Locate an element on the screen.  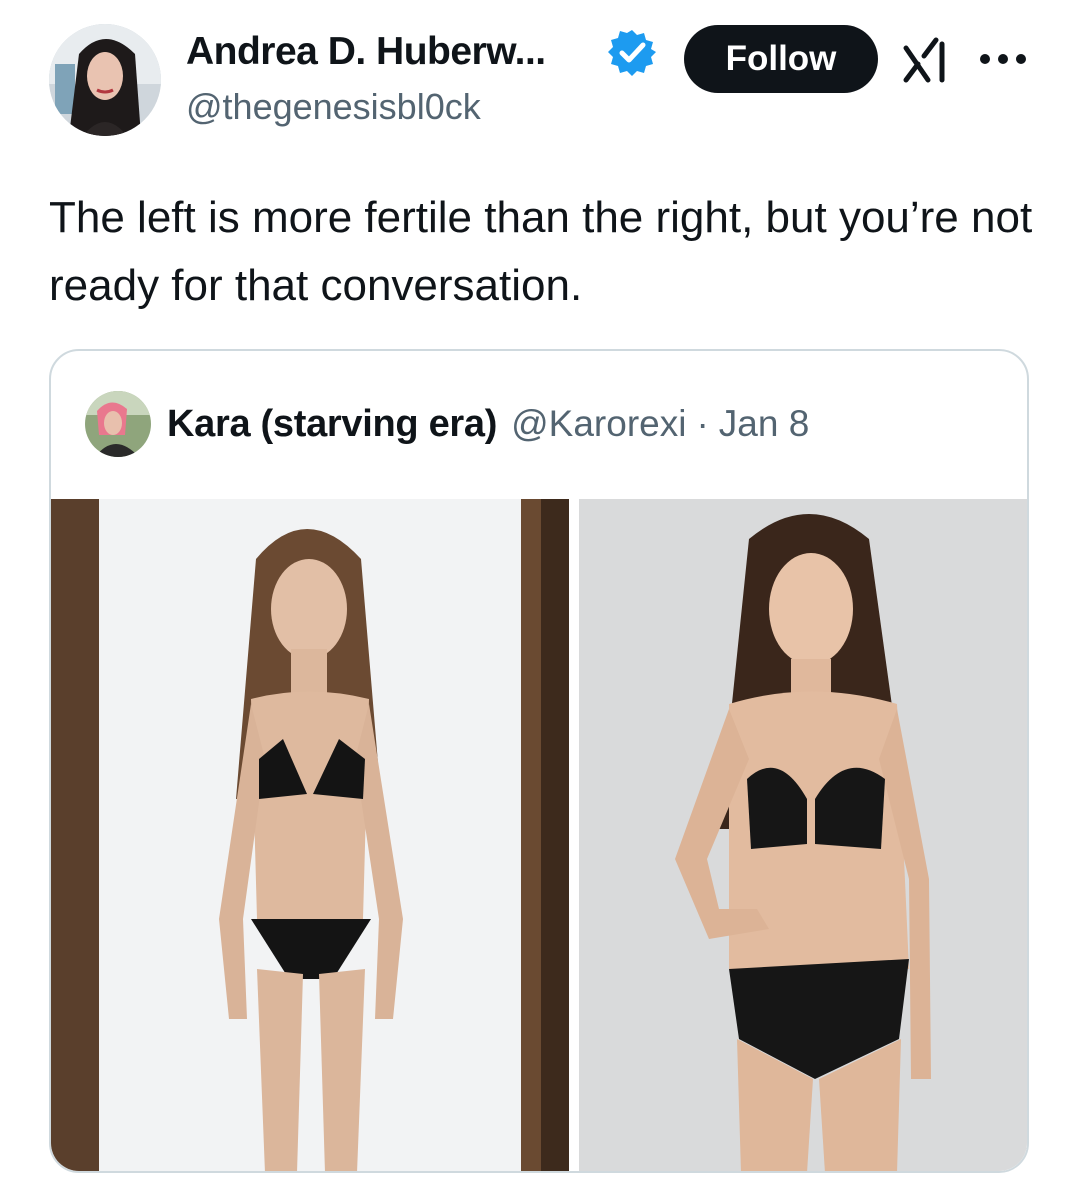
quoted-author-name: Kara (starving era) is located at coordinates (332, 424).